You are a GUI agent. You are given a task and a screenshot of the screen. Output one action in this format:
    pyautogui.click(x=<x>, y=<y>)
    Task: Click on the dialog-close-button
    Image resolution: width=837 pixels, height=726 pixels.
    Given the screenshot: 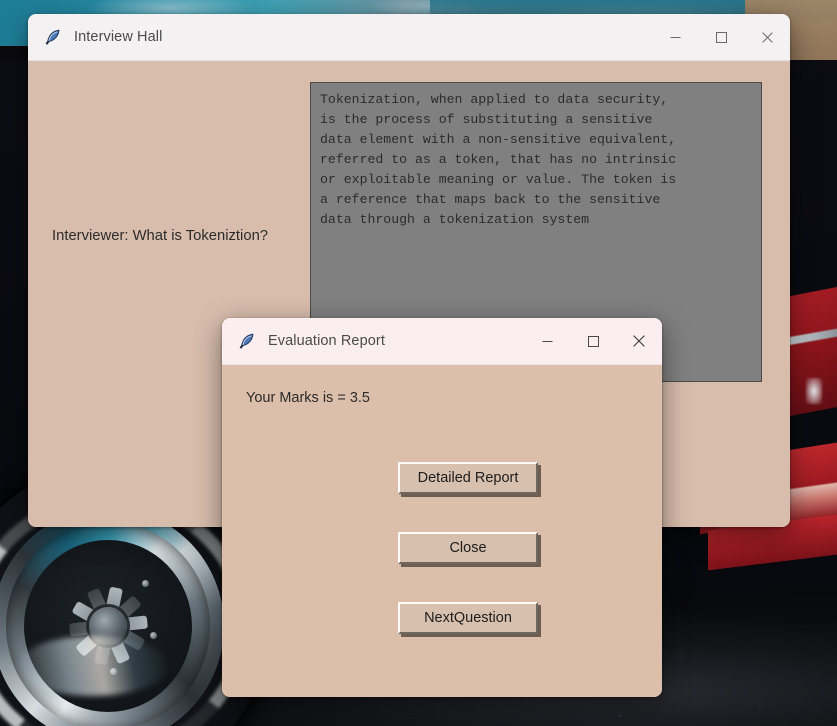 What is the action you would take?
    pyautogui.click(x=639, y=341)
    